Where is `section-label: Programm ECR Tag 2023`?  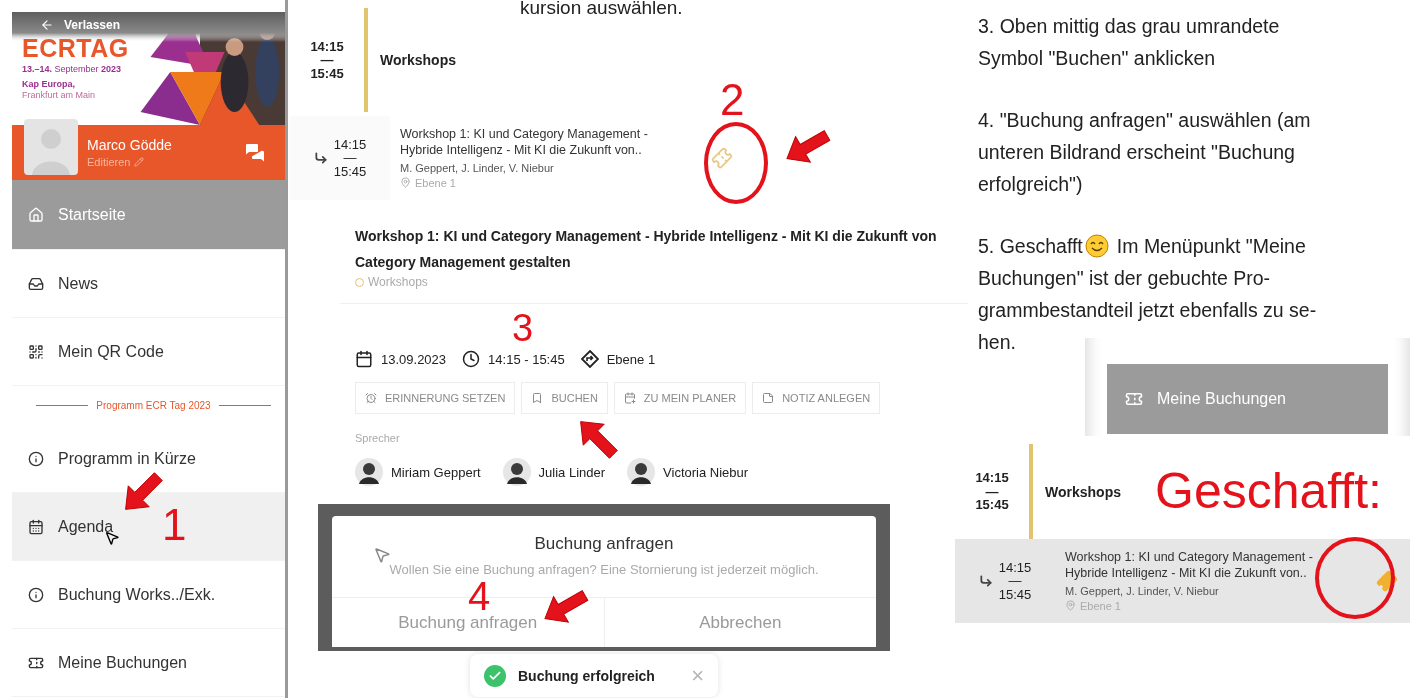
section-label: Programm ECR Tag 2023 is located at coordinates (153, 405).